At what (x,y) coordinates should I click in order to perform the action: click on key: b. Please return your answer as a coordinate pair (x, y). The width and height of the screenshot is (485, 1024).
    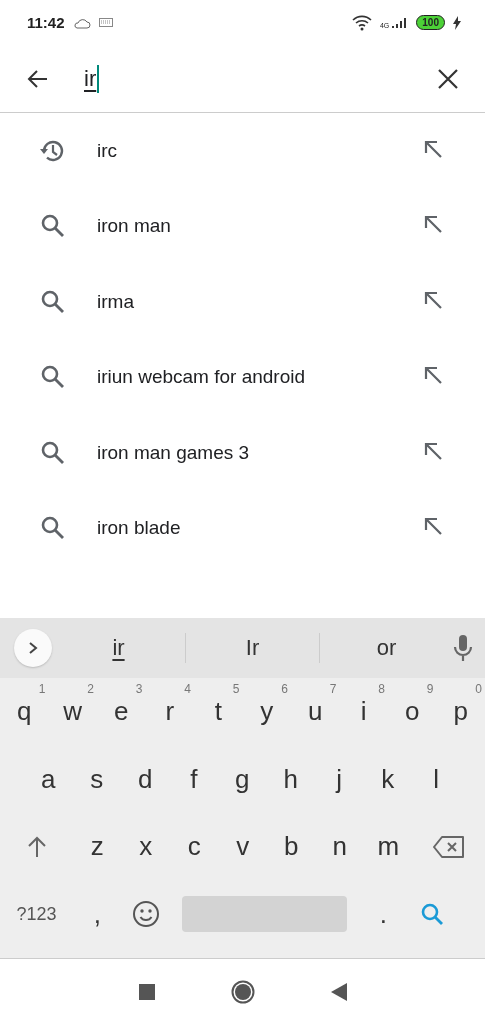
    Looking at the image, I should click on (291, 846).